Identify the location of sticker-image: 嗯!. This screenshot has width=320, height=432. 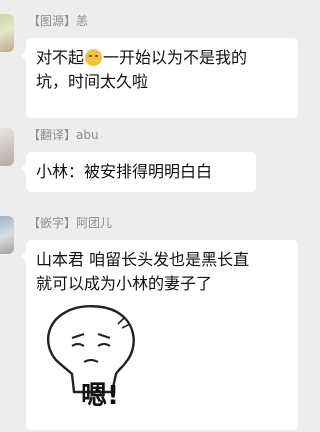
(93, 356).